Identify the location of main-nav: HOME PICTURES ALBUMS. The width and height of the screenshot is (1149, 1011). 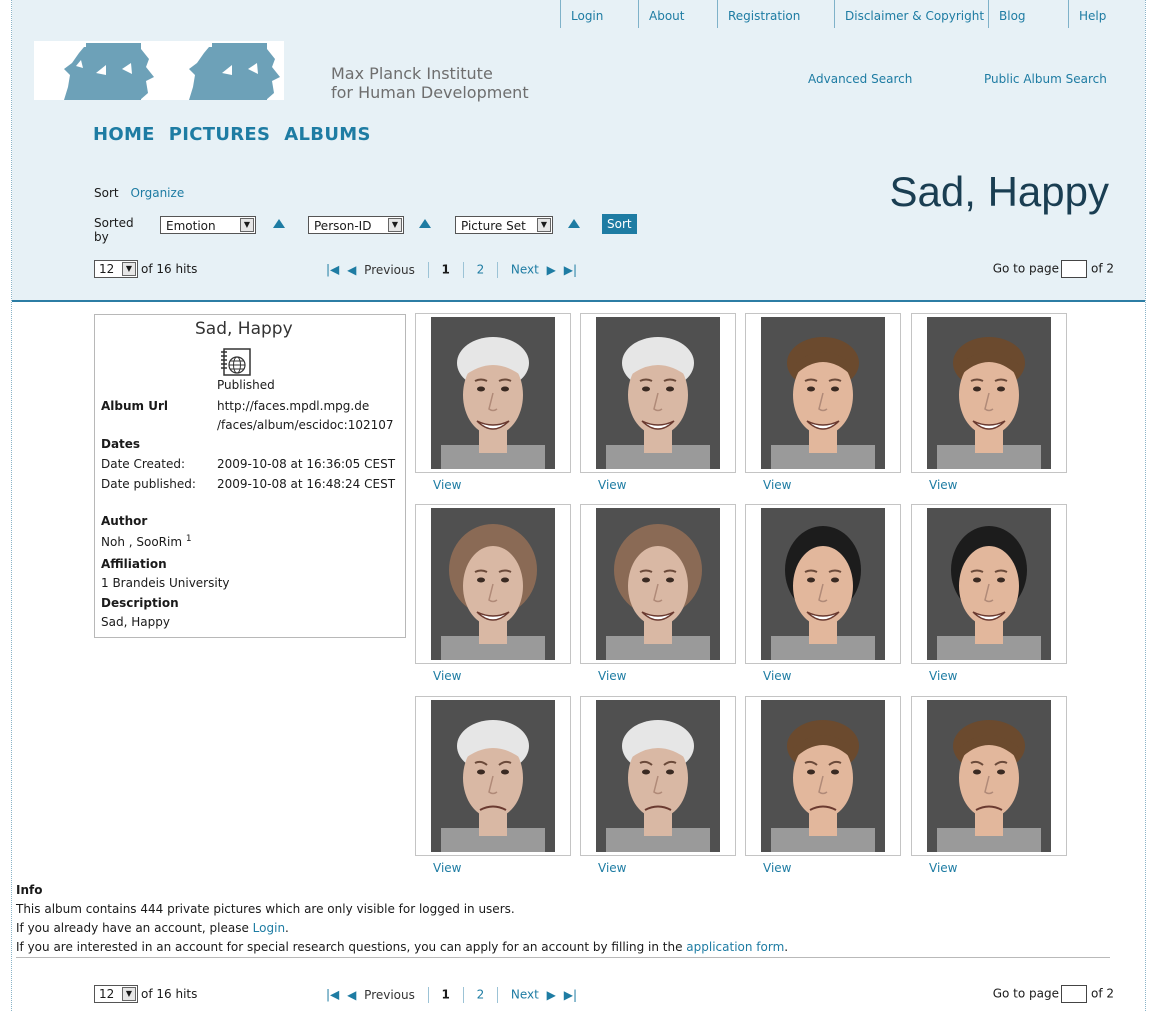
(239, 134).